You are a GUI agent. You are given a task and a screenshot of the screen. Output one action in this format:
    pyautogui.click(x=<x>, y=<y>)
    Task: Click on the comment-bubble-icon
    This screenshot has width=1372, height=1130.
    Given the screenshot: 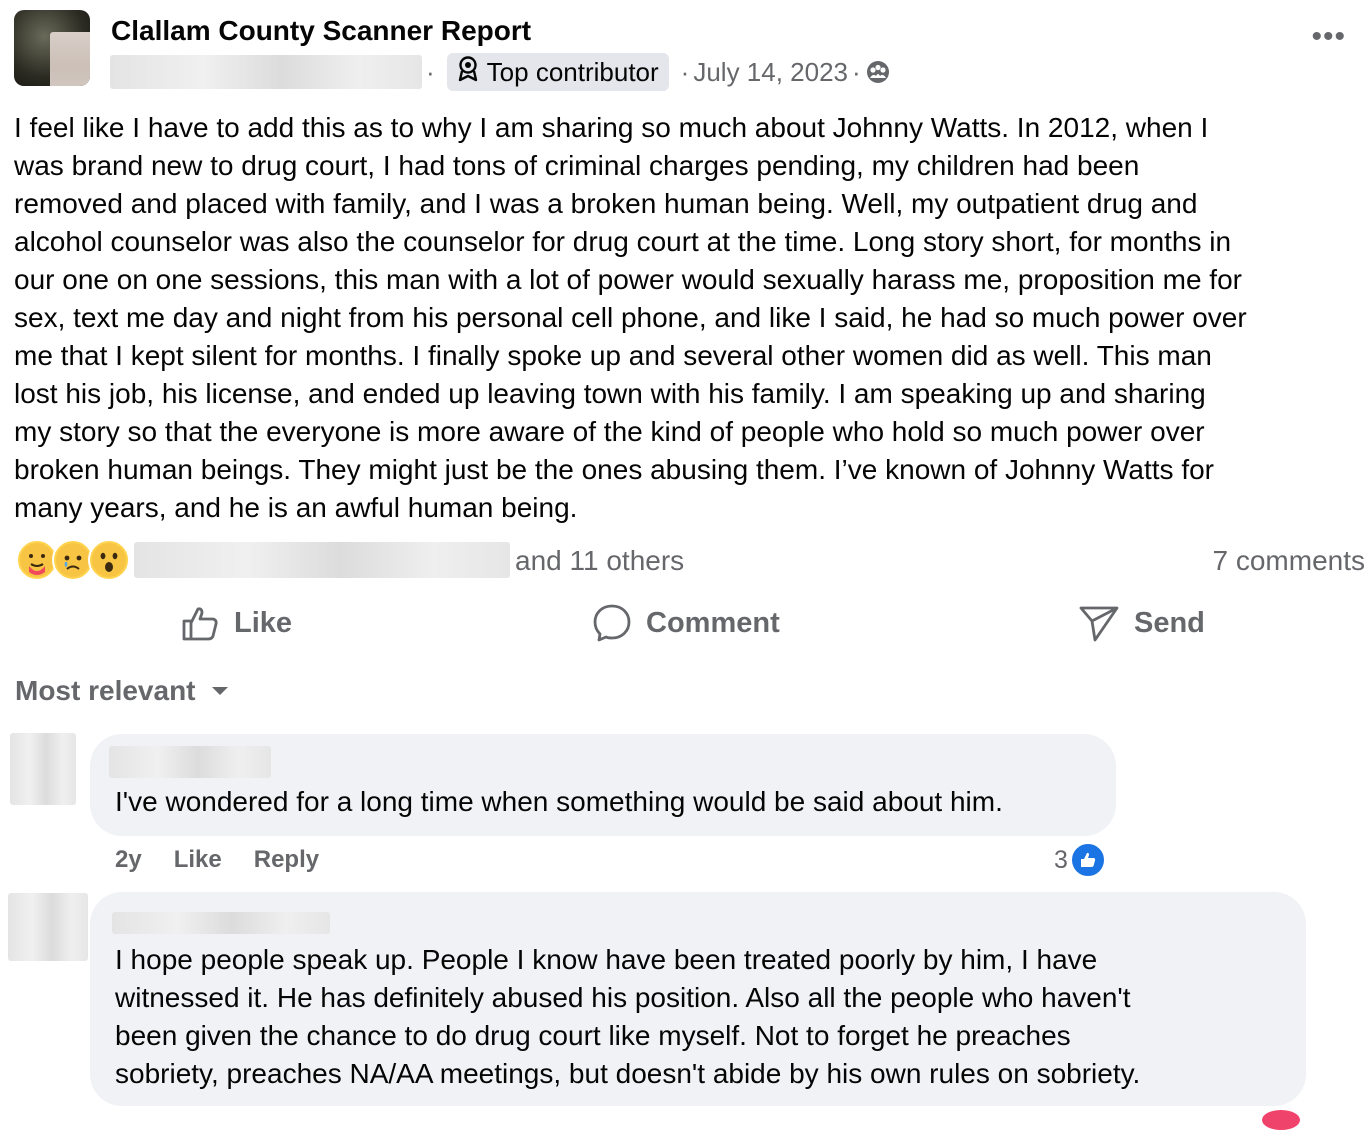 What is the action you would take?
    pyautogui.click(x=612, y=623)
    